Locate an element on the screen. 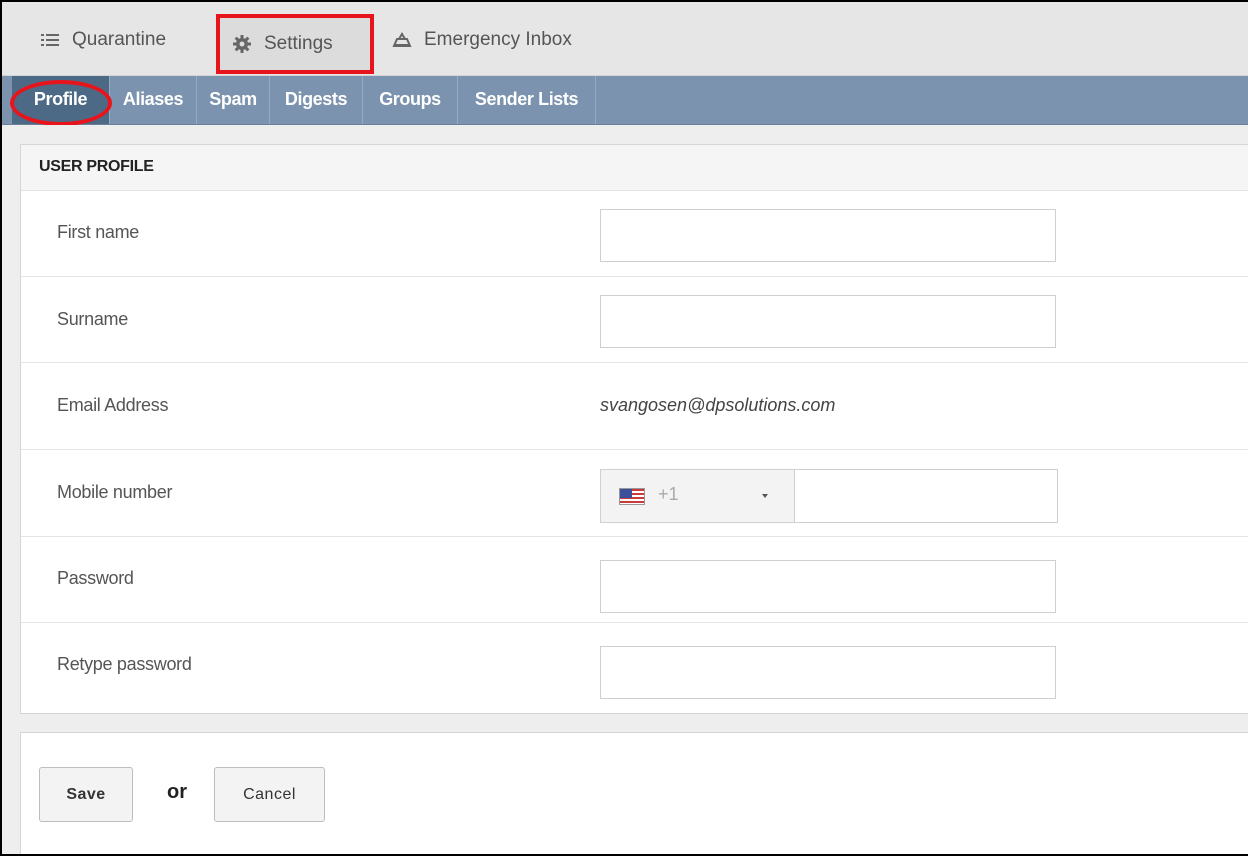 The height and width of the screenshot is (856, 1248). nav-quarantine: Quarantine is located at coordinates (103, 40).